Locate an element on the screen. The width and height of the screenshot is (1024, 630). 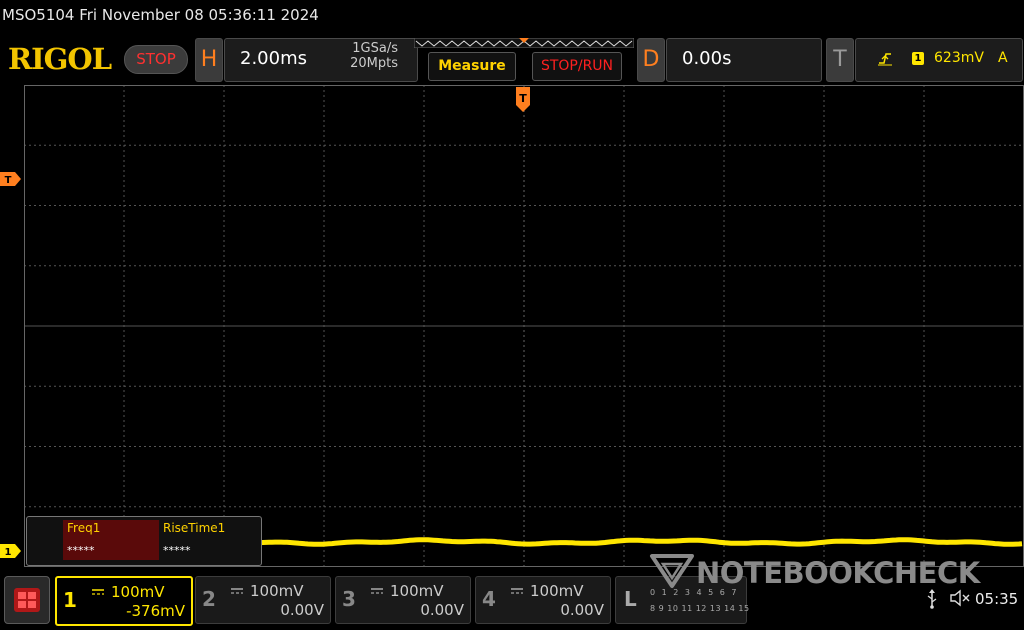
channel-offset: -376mV is located at coordinates (155, 611).